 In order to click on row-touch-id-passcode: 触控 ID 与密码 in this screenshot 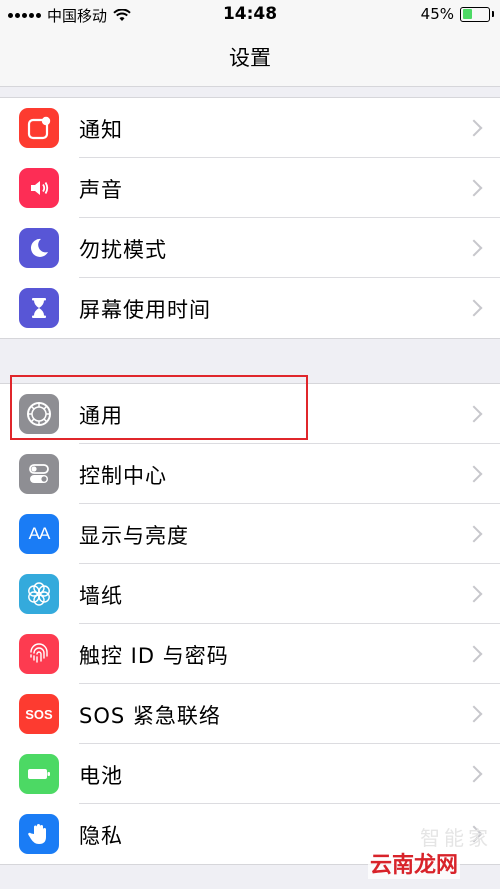, I will do `click(250, 654)`.